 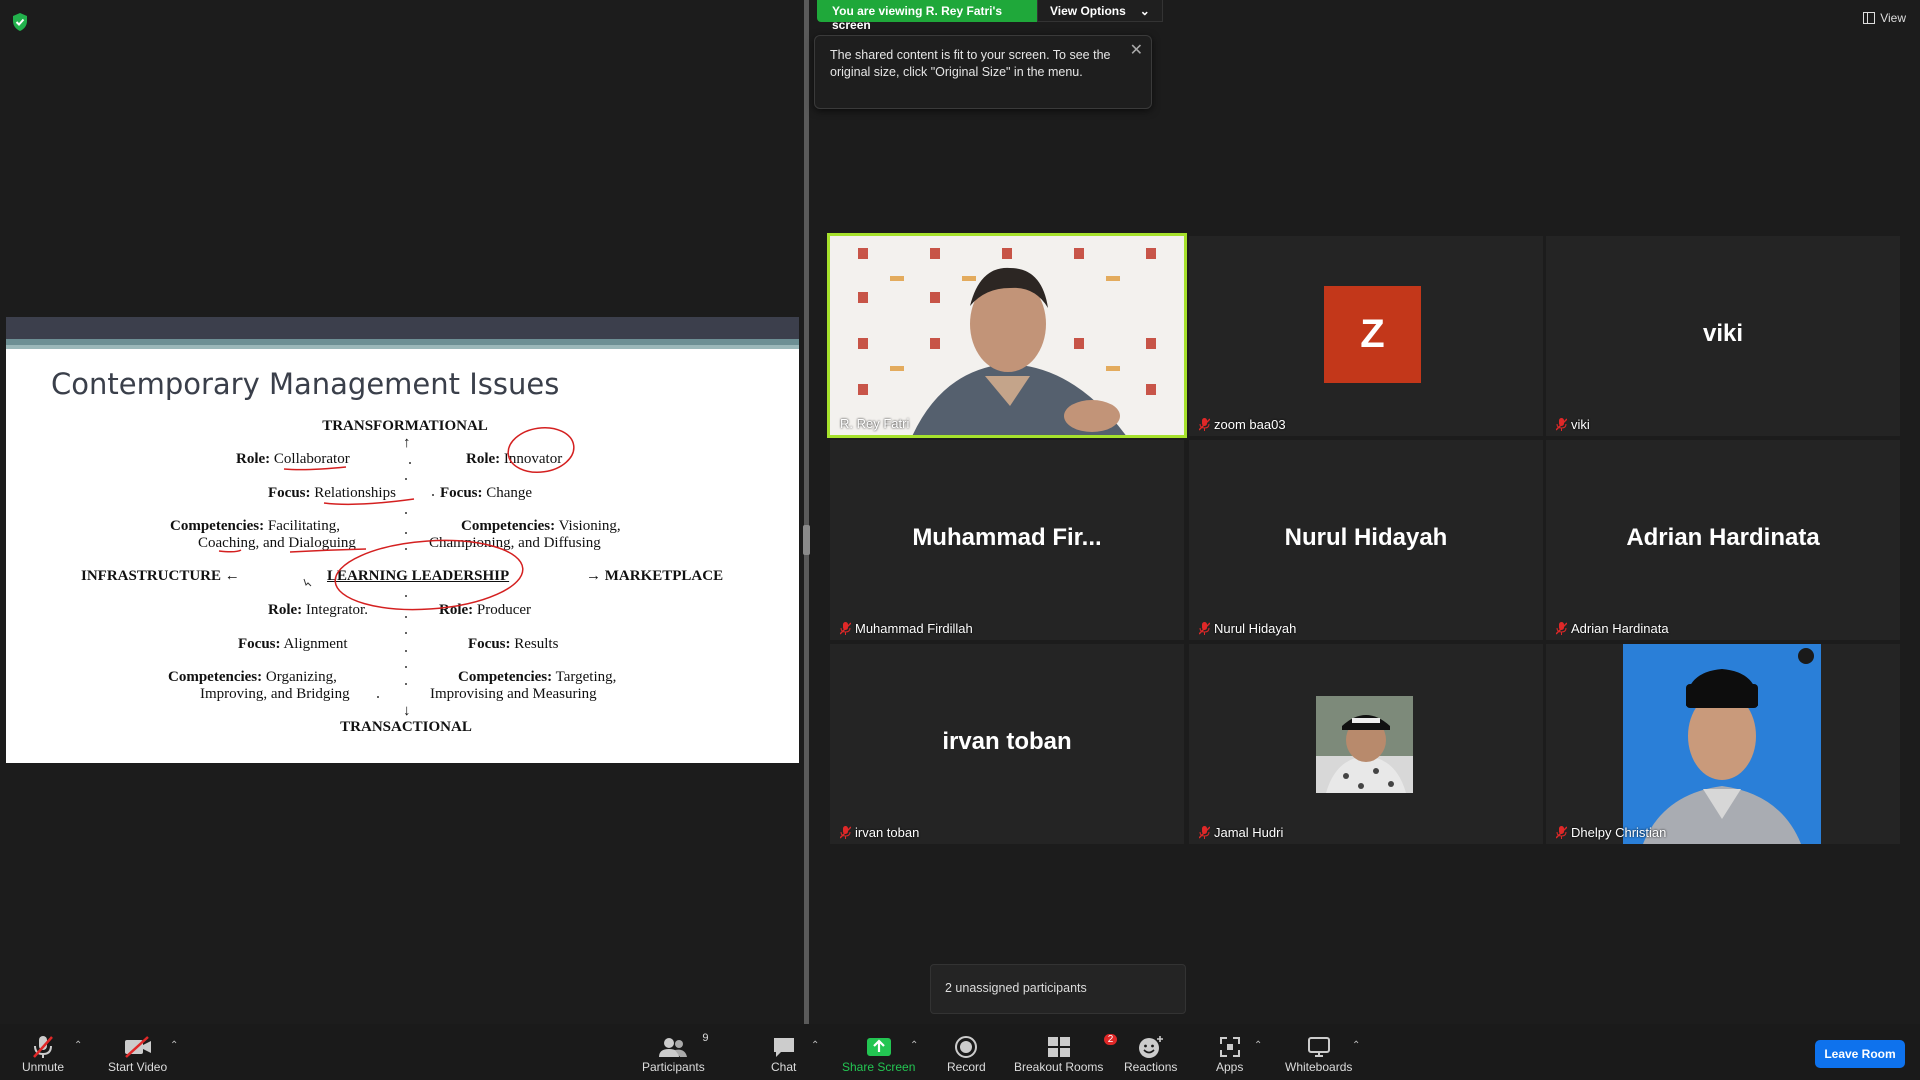 What do you see at coordinates (1869, 18) in the screenshot?
I see `layout-icon` at bounding box center [1869, 18].